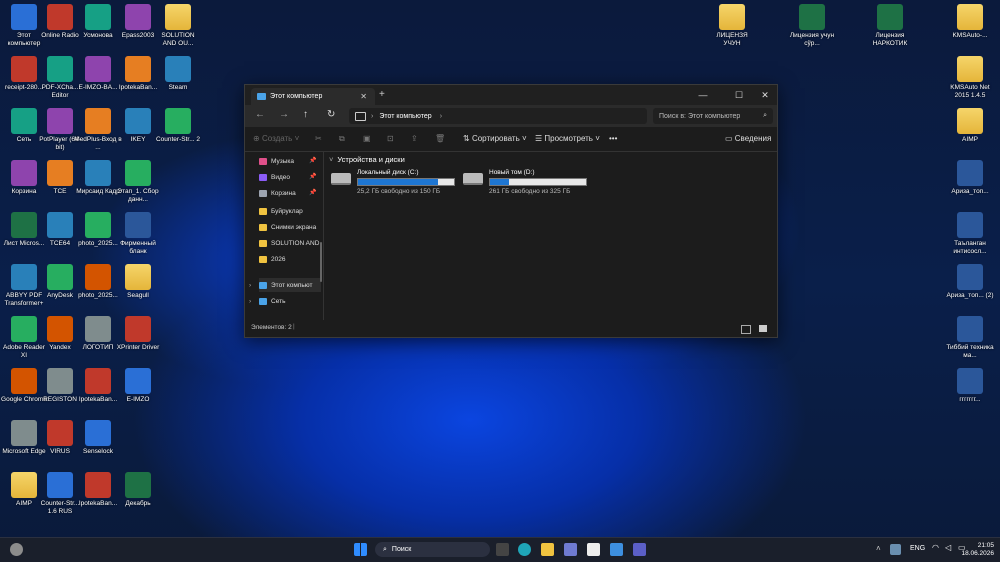 The image size is (1000, 562). Describe the element at coordinates (341, 179) in the screenshot. I see `hard-drive-icon` at that location.